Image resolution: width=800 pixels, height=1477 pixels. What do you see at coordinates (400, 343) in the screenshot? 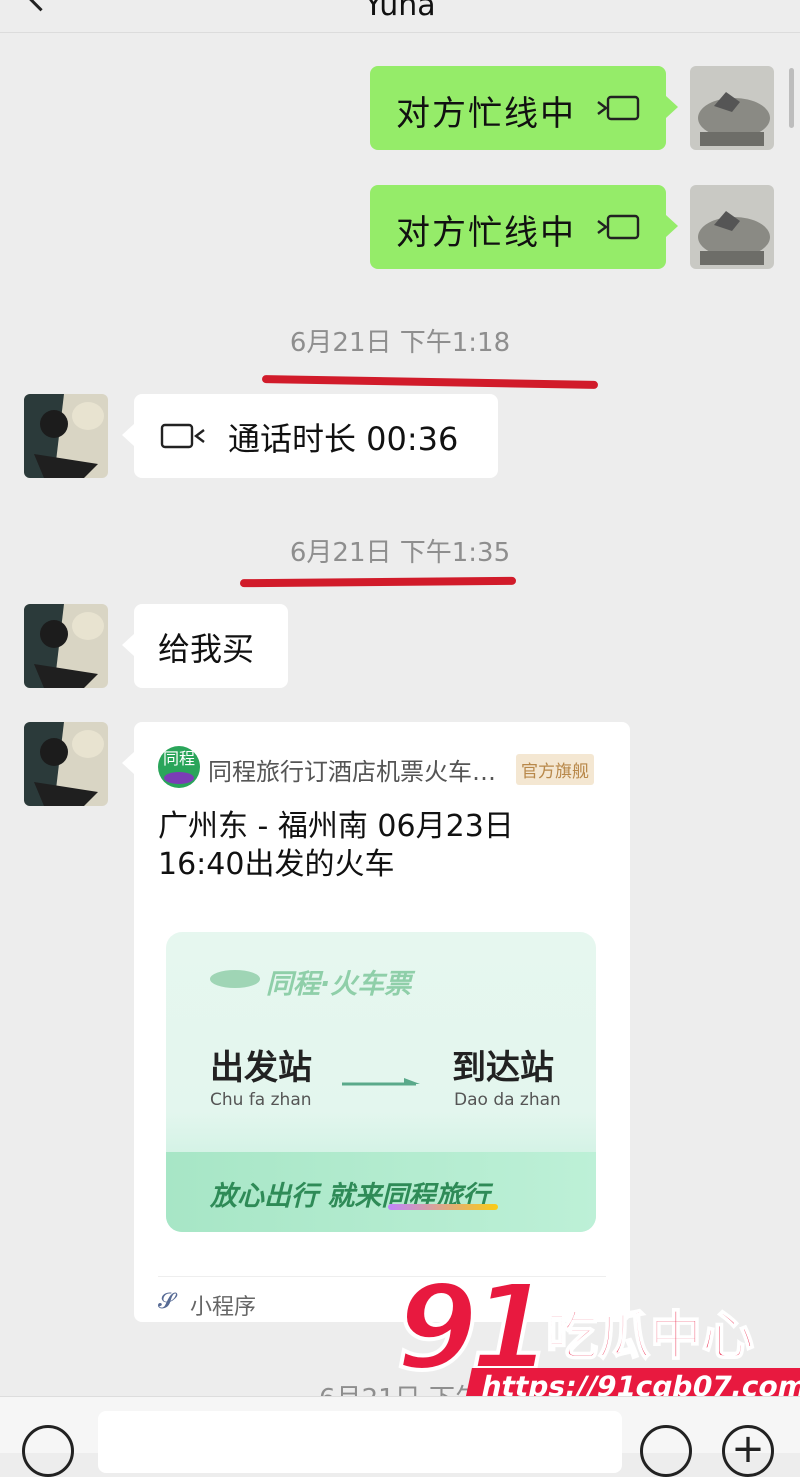
I see `timestamp: 6月21日 下午1:18` at bounding box center [400, 343].